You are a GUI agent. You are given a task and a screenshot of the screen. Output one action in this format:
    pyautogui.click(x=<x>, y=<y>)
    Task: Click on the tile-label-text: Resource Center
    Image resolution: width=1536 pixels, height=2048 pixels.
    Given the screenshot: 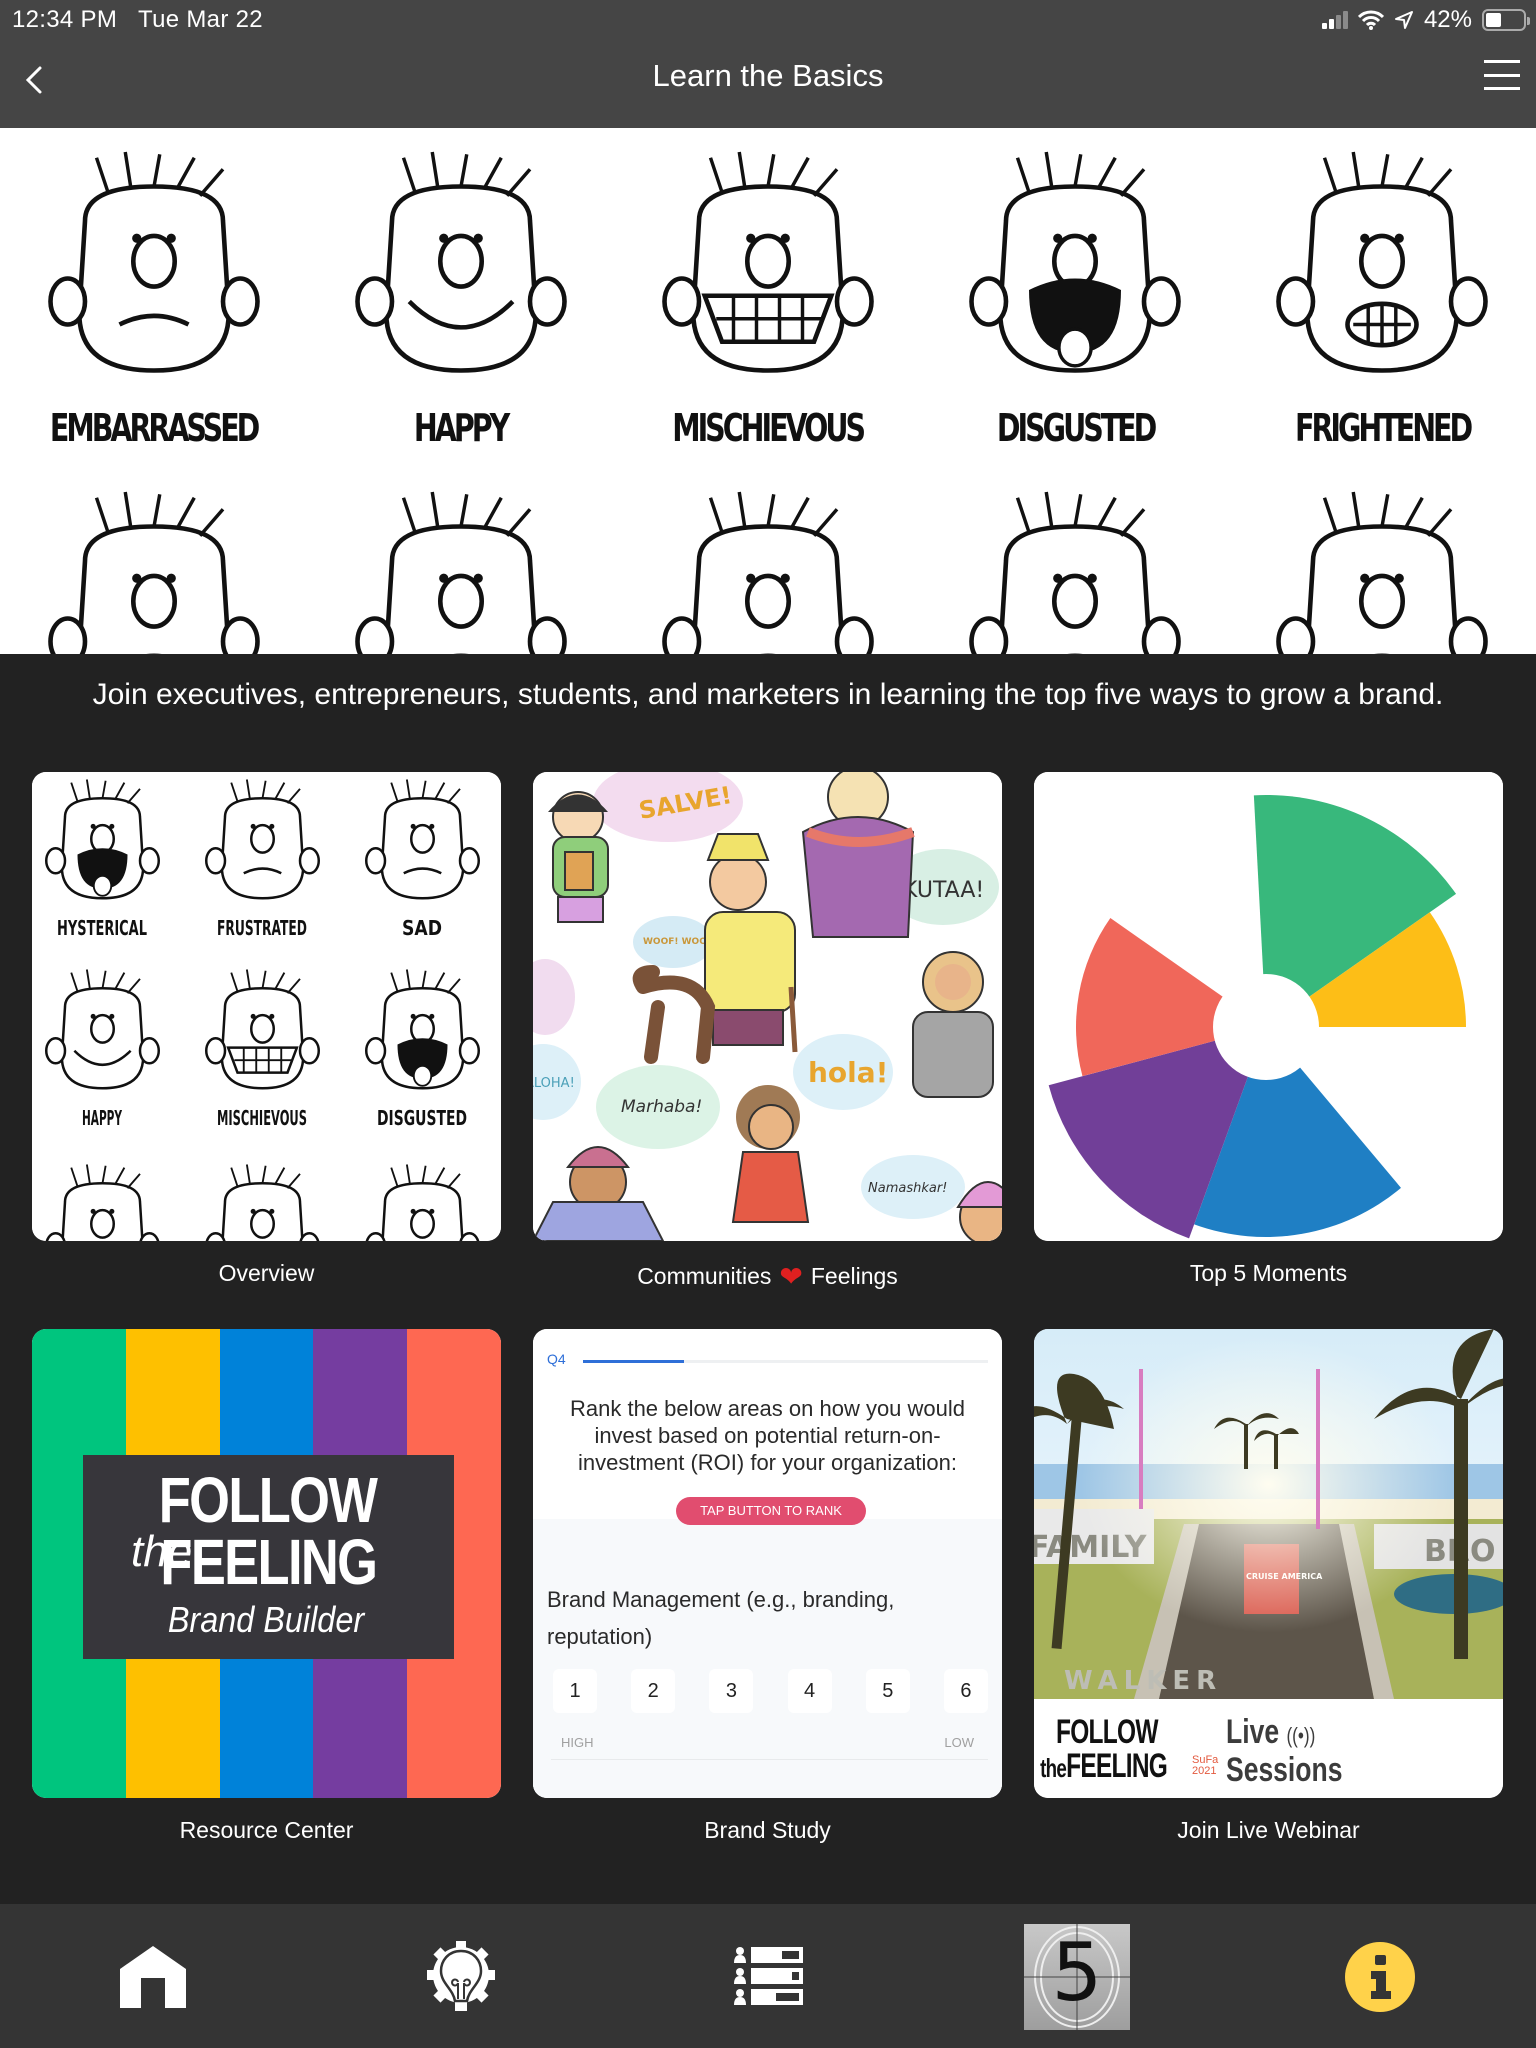 What is the action you would take?
    pyautogui.click(x=266, y=1830)
    